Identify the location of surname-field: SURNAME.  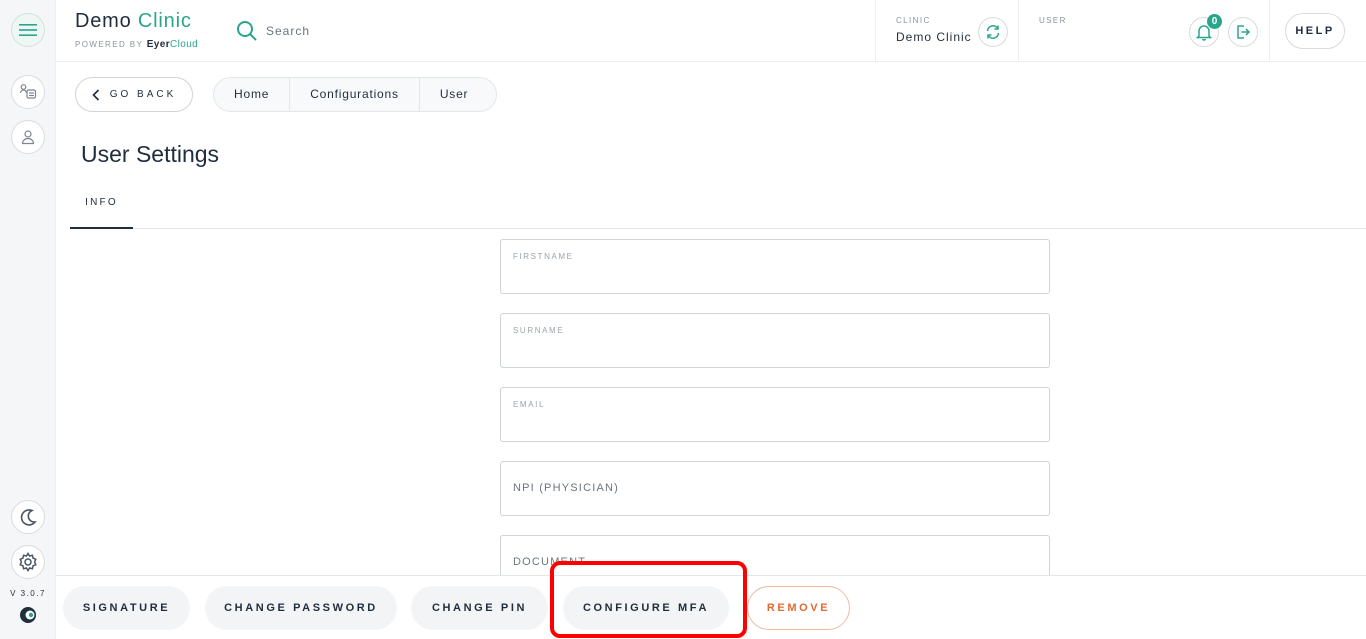
(775, 340).